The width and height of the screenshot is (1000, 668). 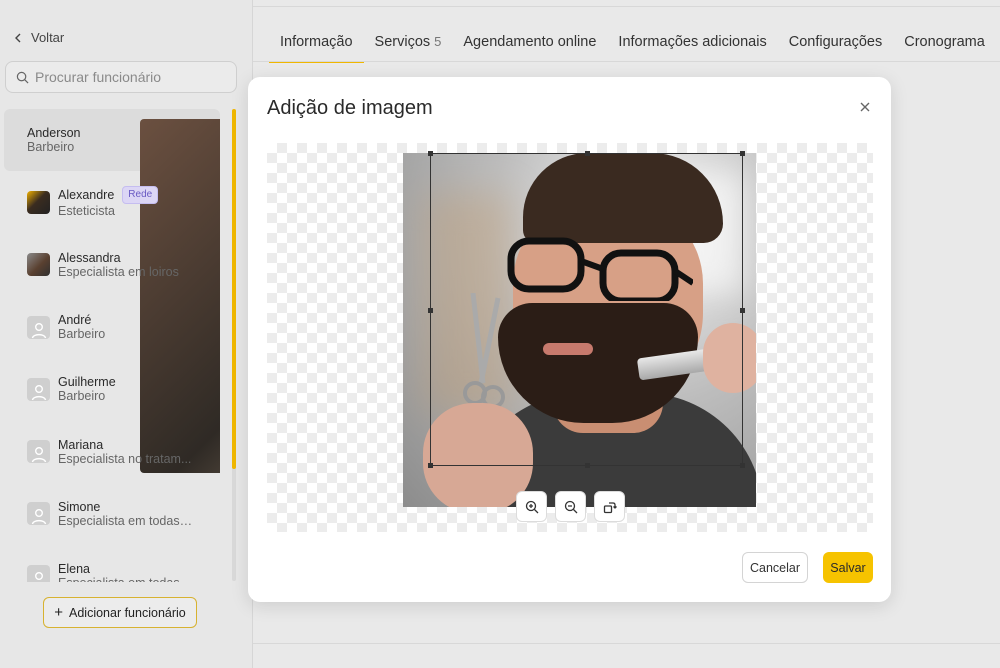 I want to click on employee-item: Guilherme Barbeiro, so click(x=112, y=389).